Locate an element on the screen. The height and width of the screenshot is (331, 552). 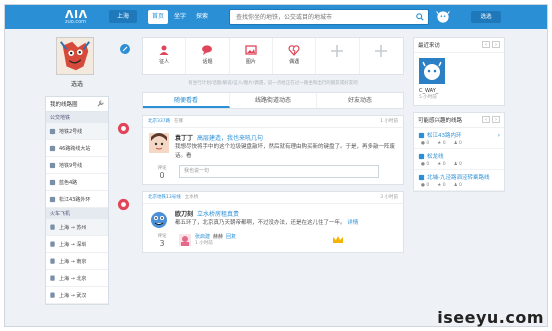
share-encounter: 偶遇 is located at coordinates (295, 56).